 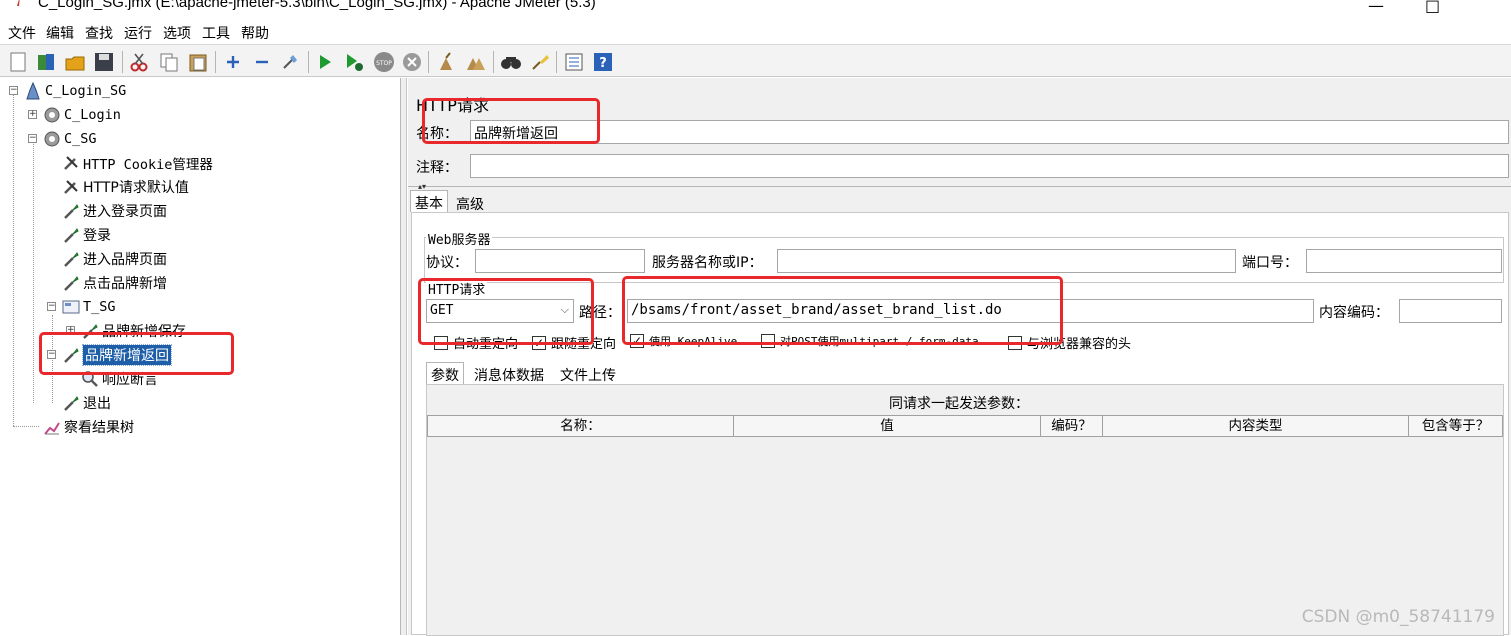 I want to click on function-helper-icon, so click(x=574, y=62).